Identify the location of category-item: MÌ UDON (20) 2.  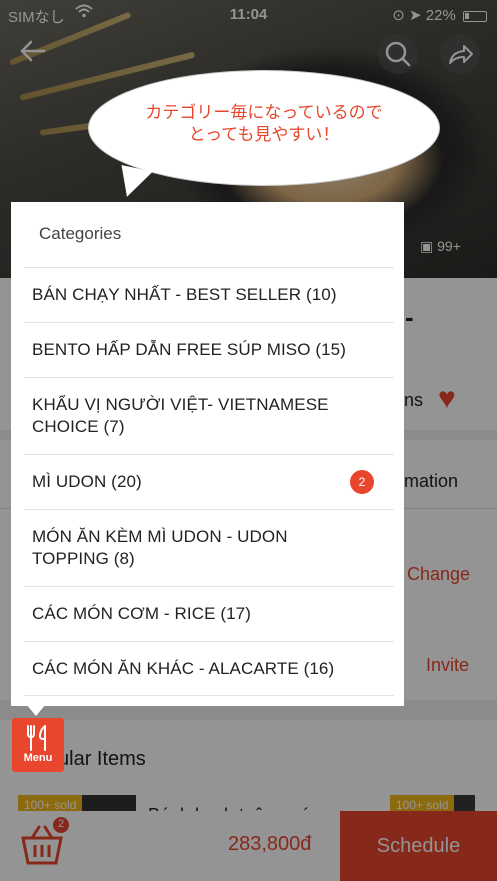
(209, 481).